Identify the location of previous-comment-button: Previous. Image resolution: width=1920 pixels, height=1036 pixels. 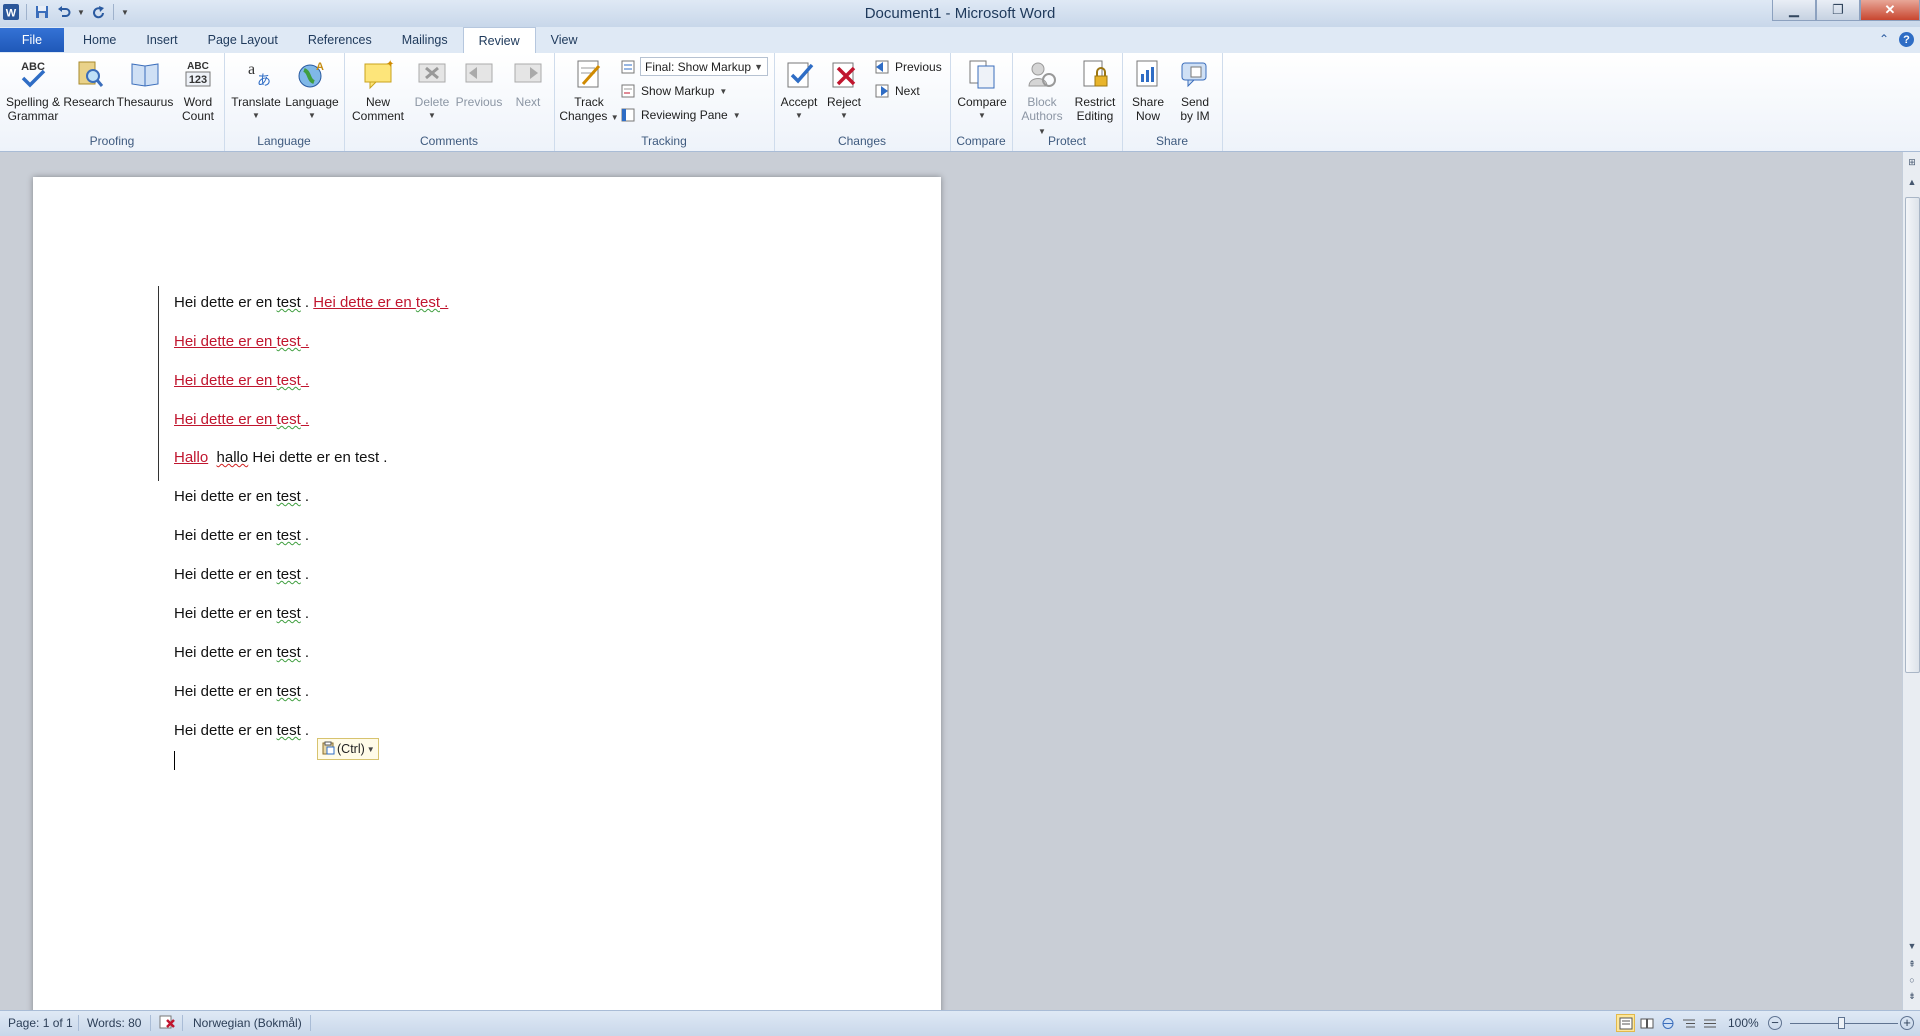
(479, 83).